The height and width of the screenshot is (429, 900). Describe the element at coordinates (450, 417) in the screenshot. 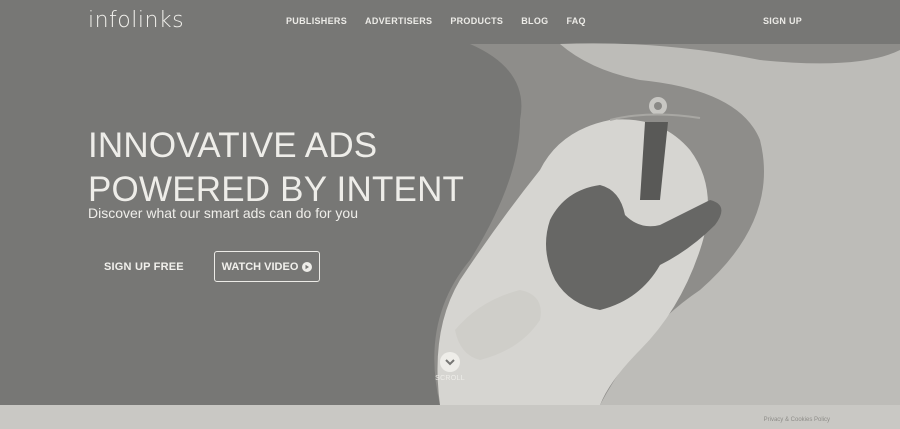

I see `footer-bar: Privacy & Cookies Policy` at that location.